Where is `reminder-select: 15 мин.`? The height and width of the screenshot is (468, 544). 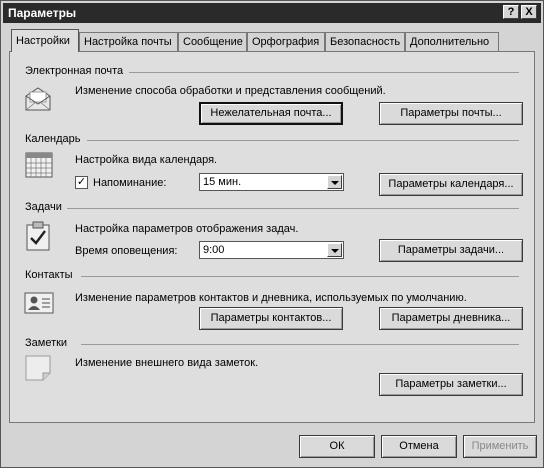
reminder-select: 15 мин. is located at coordinates (271, 182).